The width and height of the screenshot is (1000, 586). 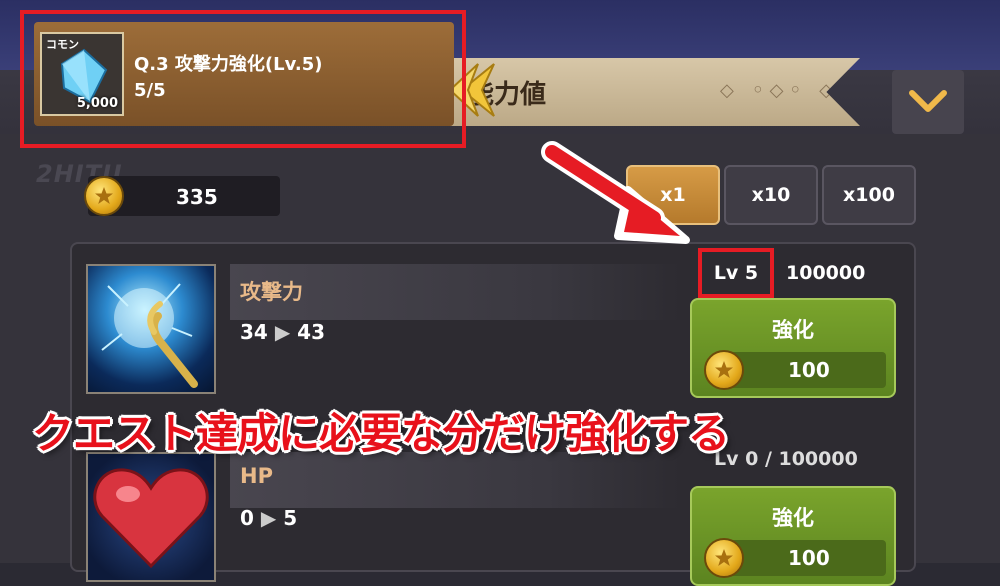 I want to click on attack-stat-header: 攻撃力, so click(x=455, y=292).